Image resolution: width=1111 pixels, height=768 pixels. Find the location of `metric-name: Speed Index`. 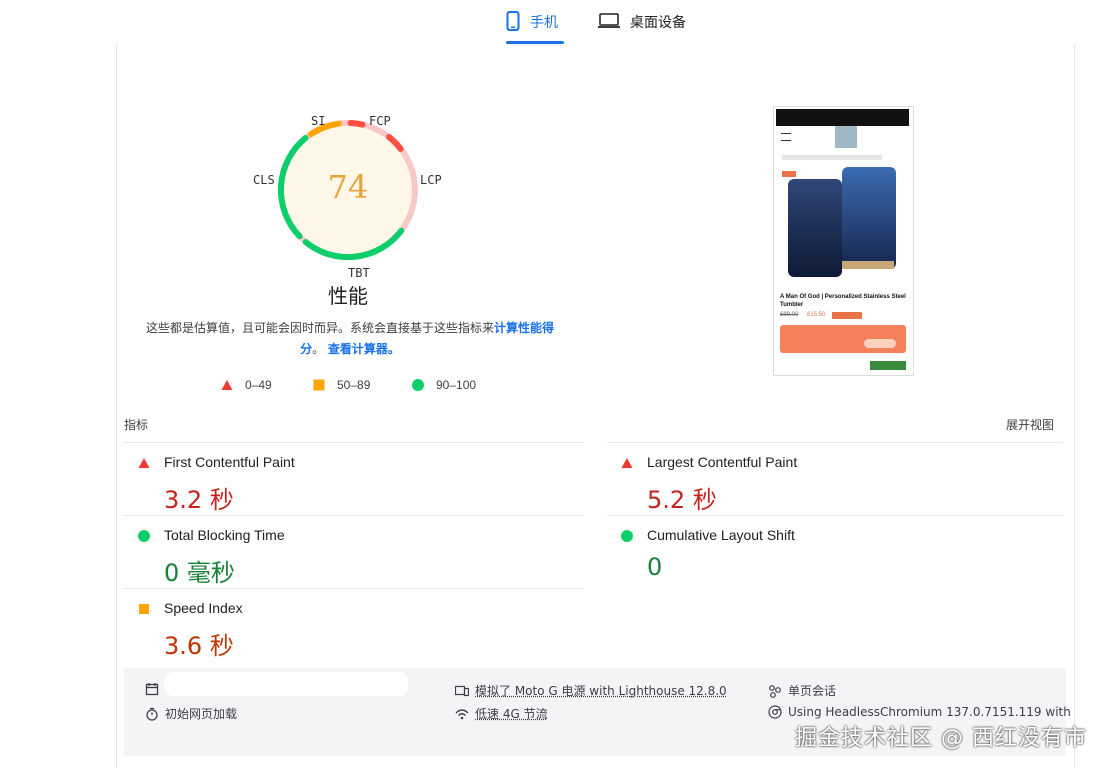

metric-name: Speed Index is located at coordinates (203, 608).